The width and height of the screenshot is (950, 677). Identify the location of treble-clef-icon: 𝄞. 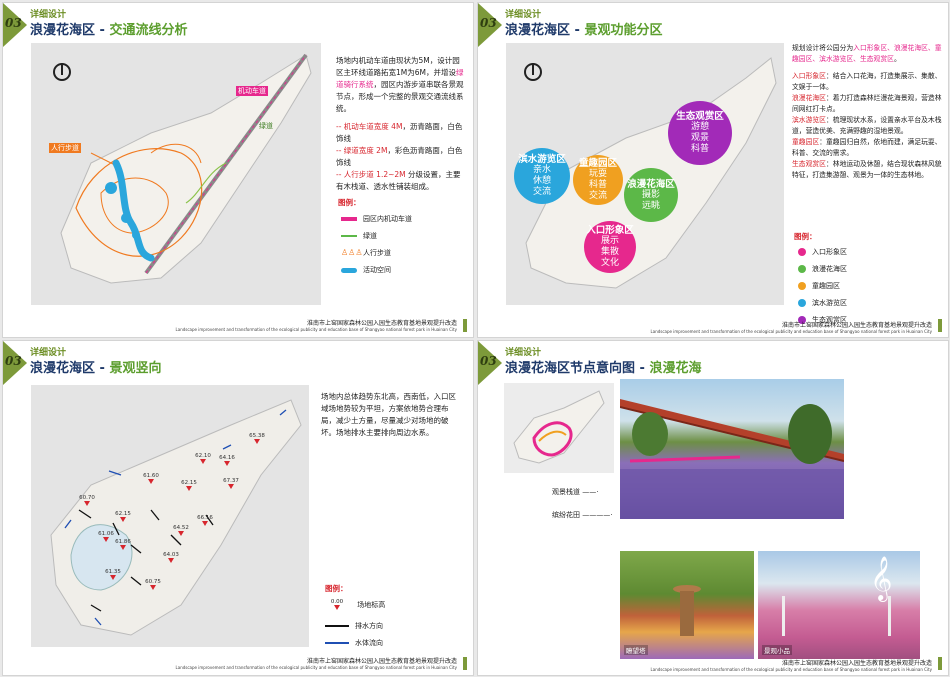
(881, 579).